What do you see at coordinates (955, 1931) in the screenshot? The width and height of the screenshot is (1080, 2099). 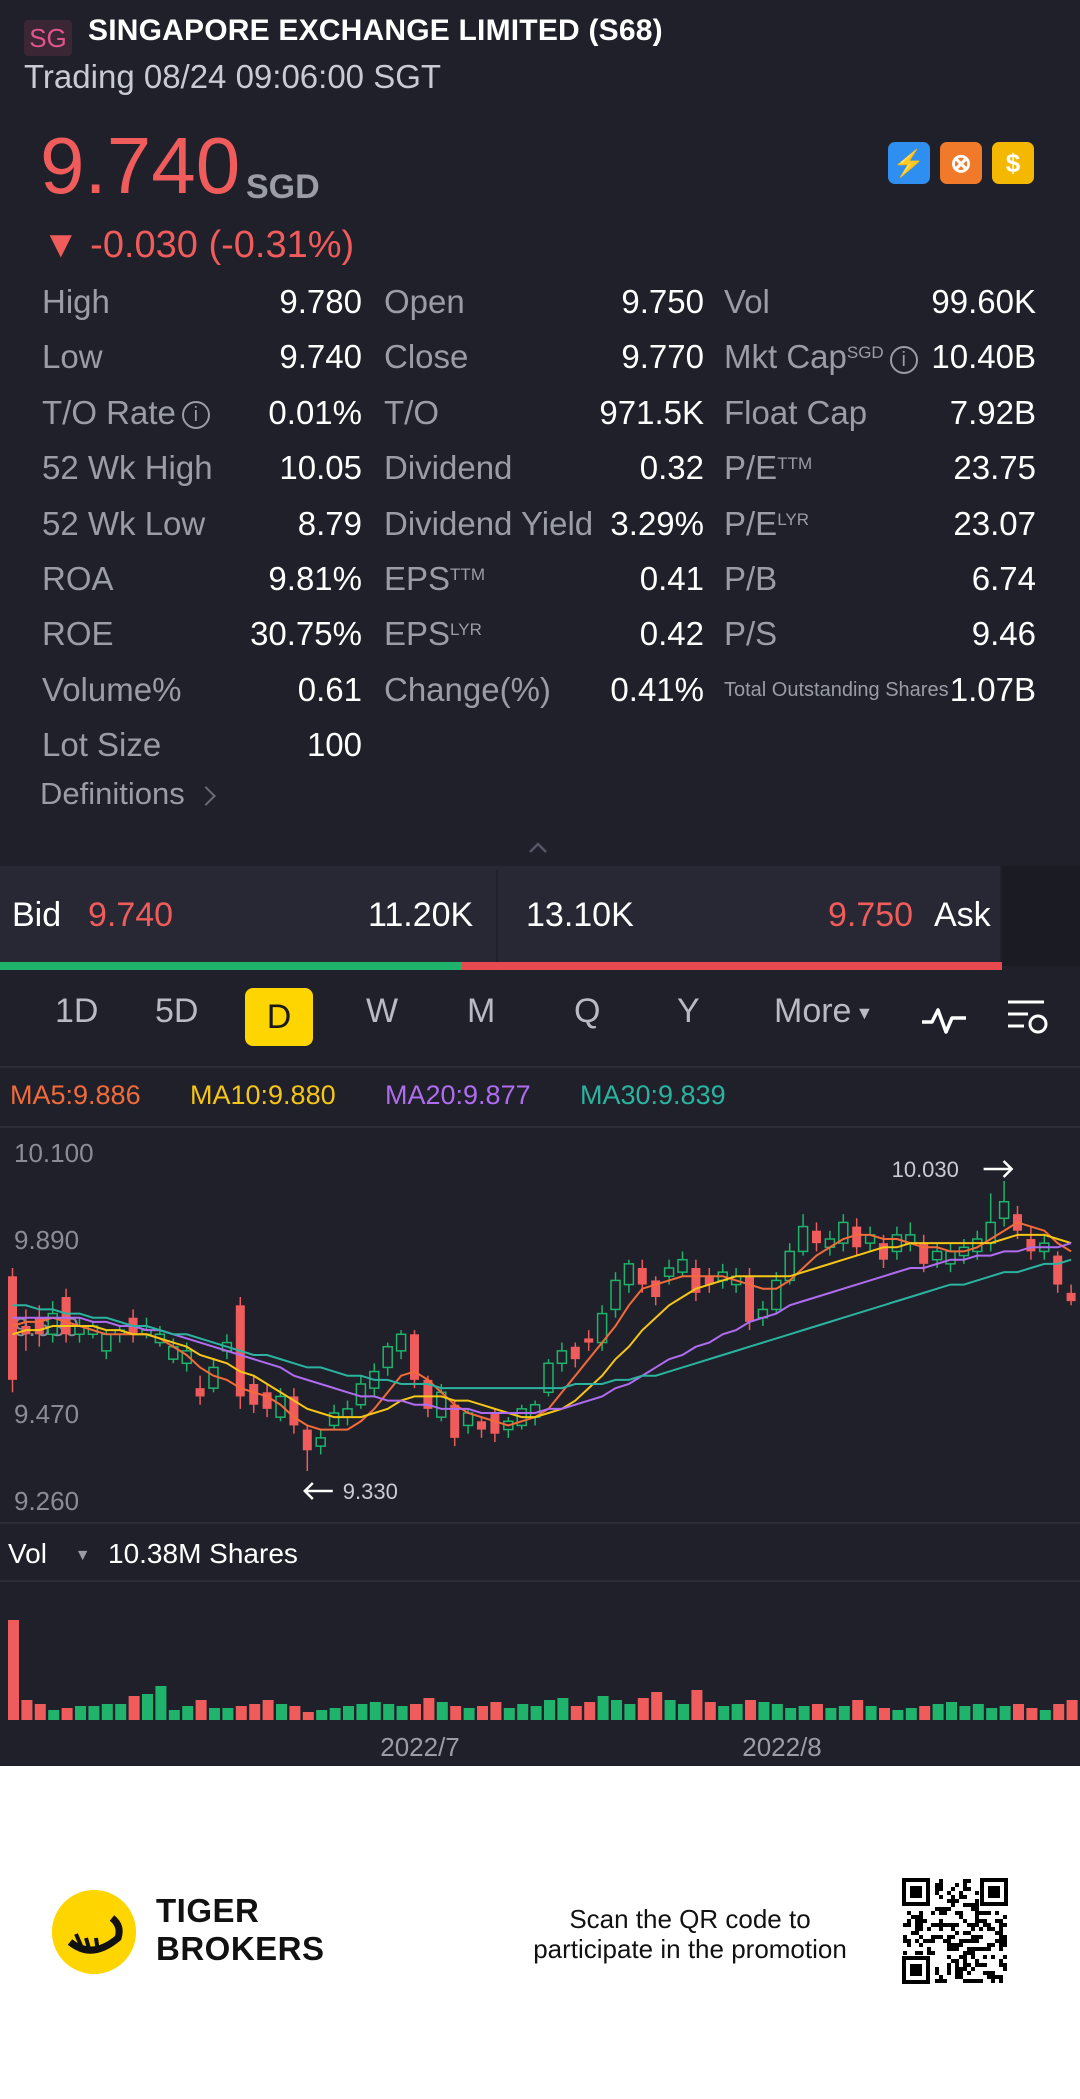 I see `qr-code` at bounding box center [955, 1931].